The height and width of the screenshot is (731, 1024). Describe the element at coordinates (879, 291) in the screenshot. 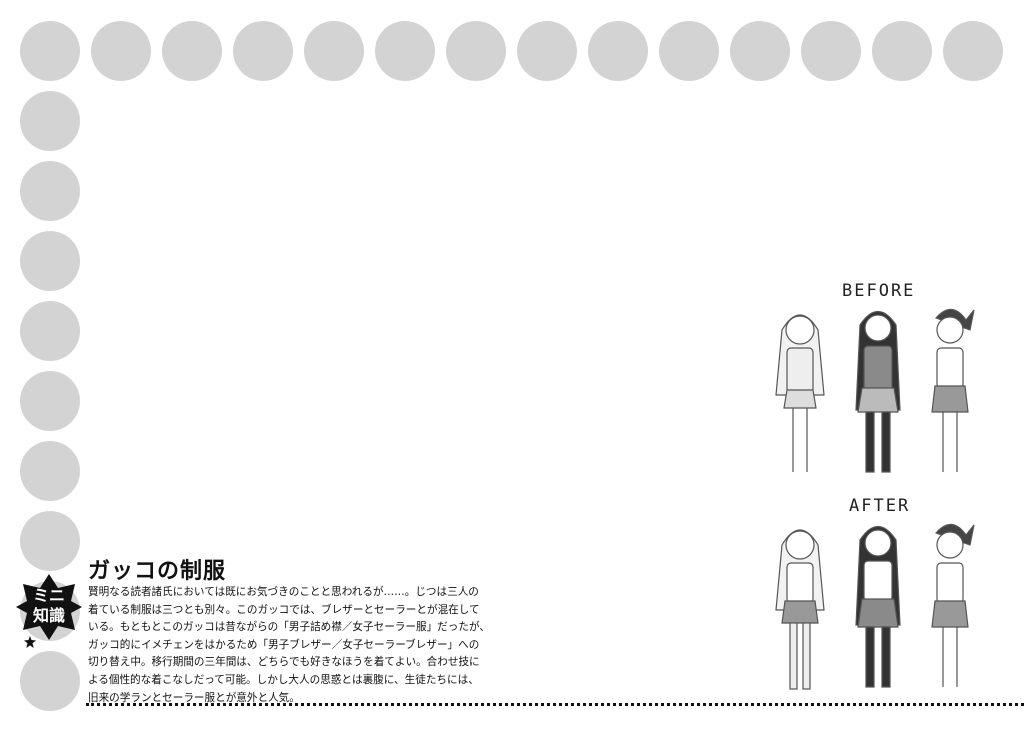

I see `before-label: BEFORE` at that location.